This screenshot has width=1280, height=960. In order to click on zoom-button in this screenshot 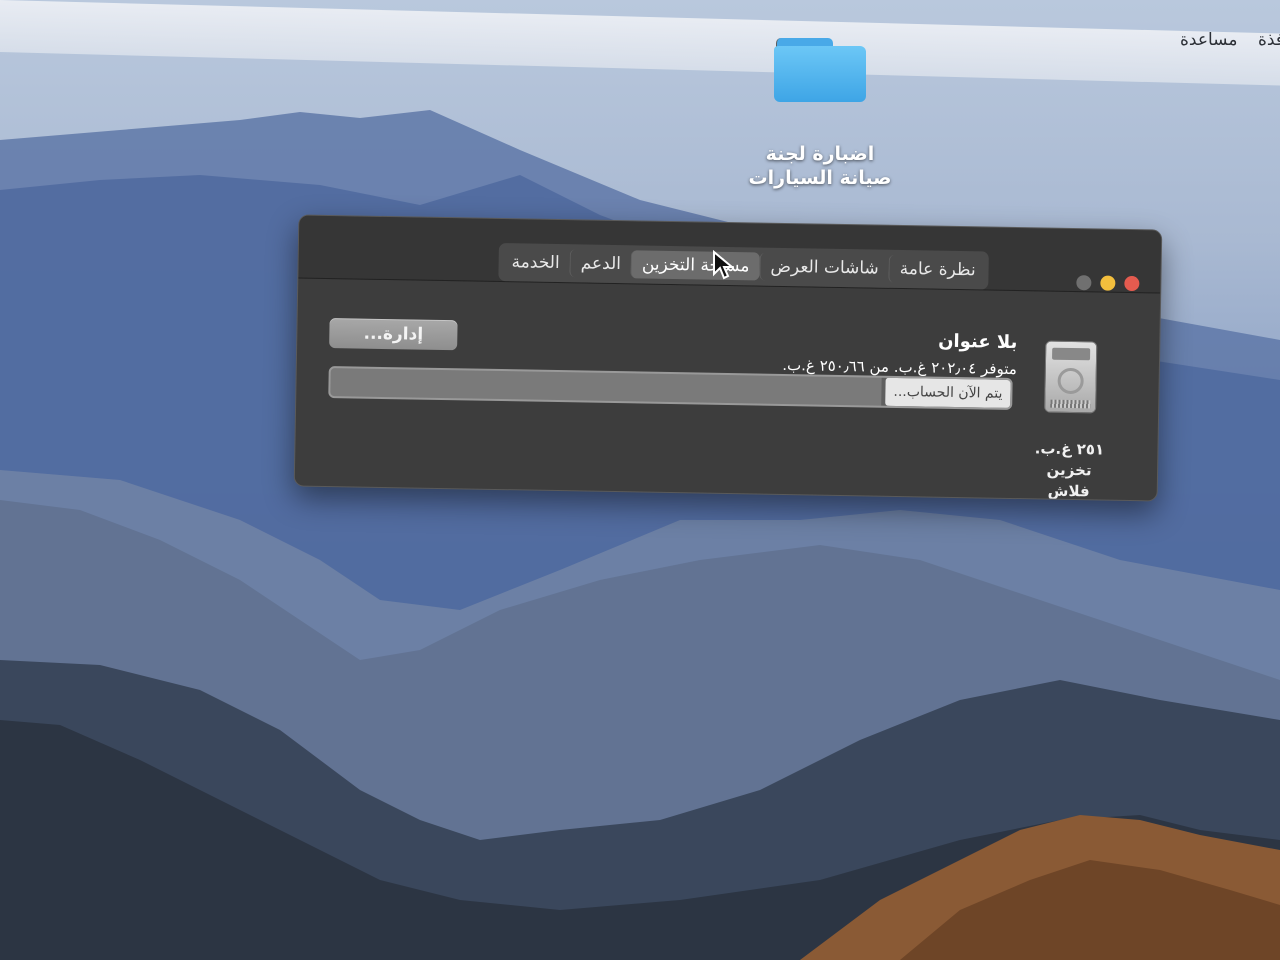, I will do `click(1084, 283)`.